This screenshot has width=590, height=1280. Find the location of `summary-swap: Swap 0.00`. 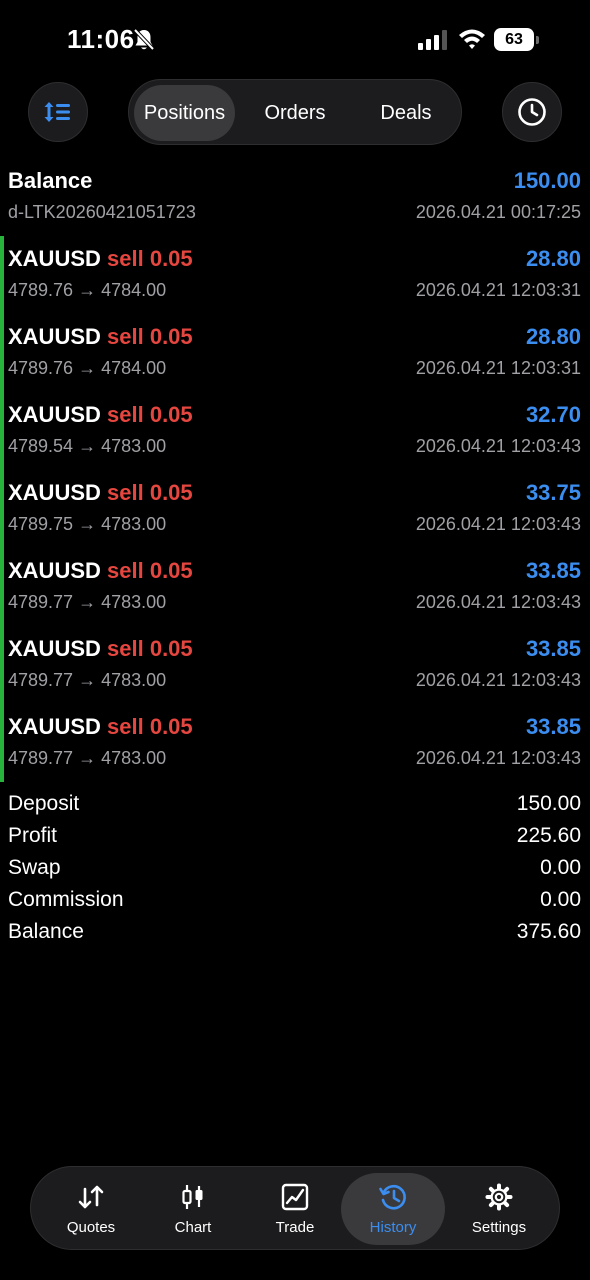

summary-swap: Swap 0.00 is located at coordinates (295, 870).